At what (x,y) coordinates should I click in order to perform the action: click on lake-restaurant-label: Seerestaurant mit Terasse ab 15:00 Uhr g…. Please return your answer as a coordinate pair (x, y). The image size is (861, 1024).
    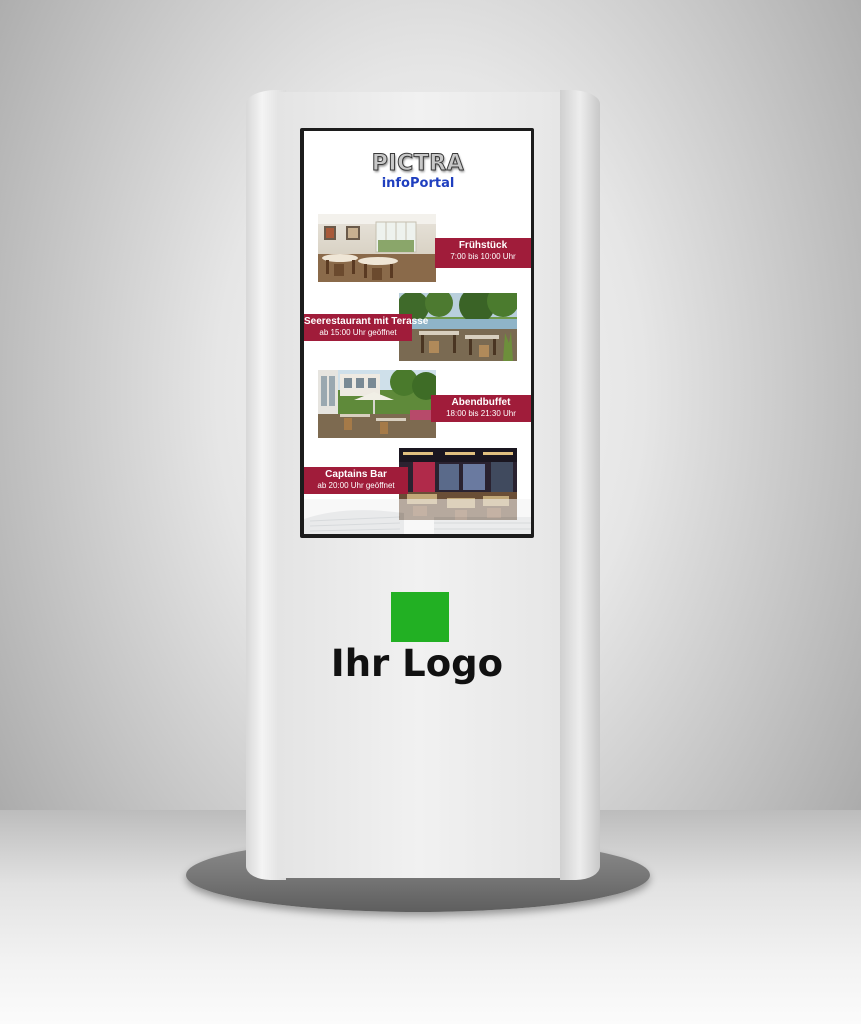
    Looking at the image, I should click on (366, 327).